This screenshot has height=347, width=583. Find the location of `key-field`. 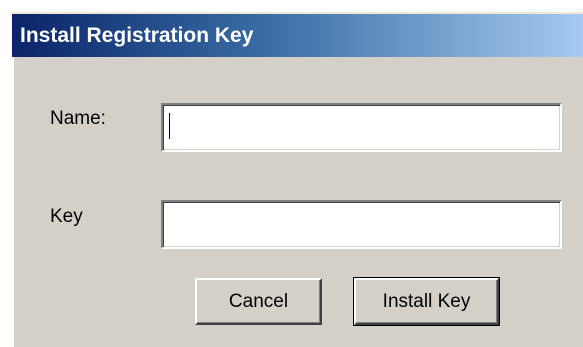

key-field is located at coordinates (361, 224).